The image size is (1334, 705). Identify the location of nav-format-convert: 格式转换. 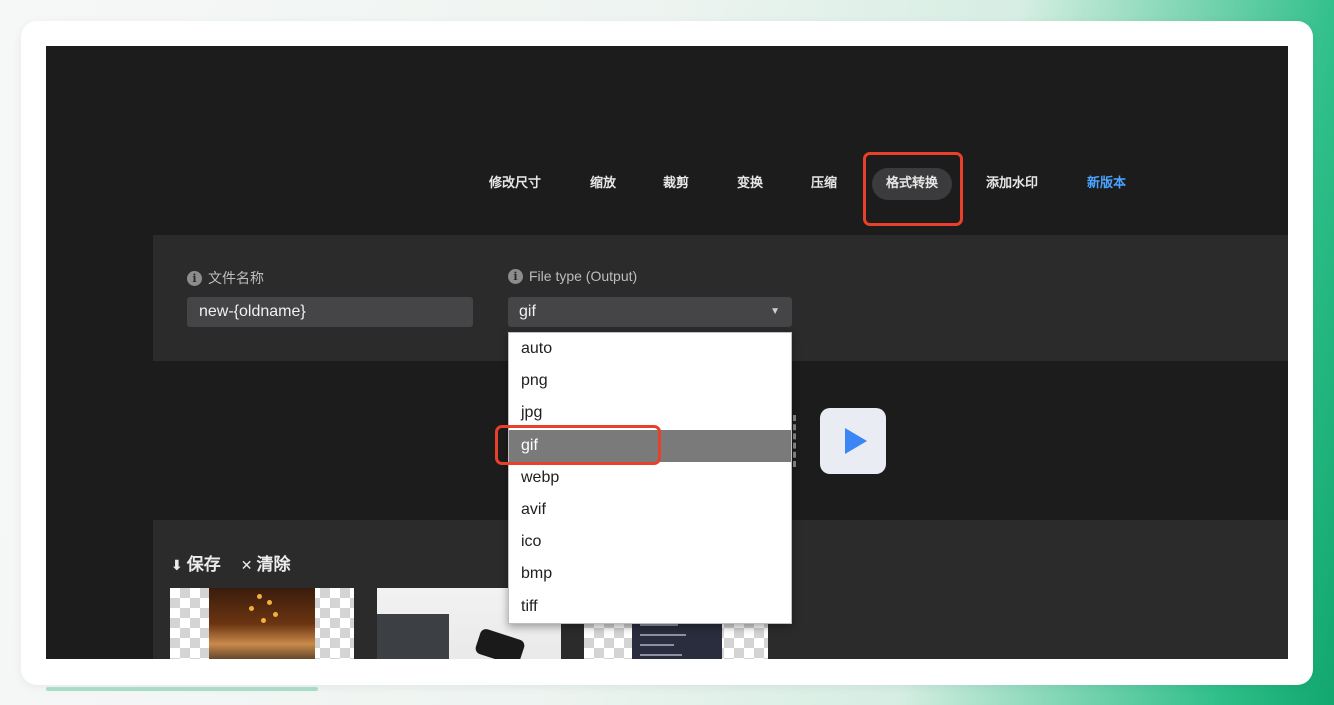
(912, 184).